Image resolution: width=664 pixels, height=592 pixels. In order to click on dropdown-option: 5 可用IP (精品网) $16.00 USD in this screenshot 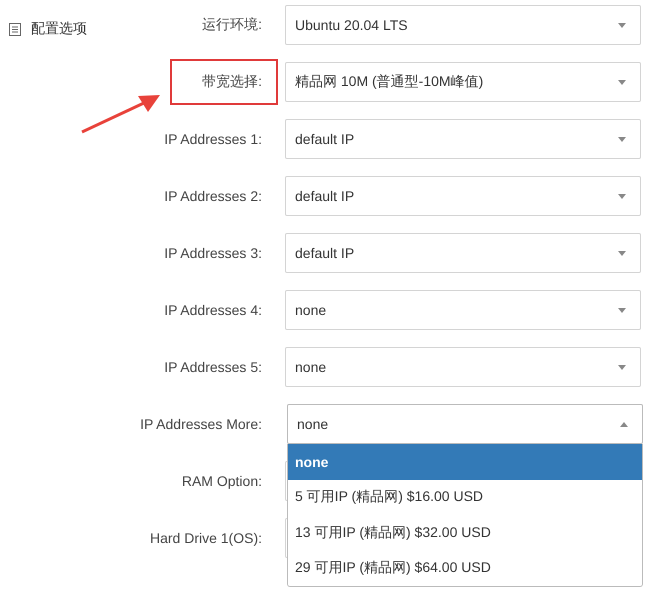, I will do `click(465, 497)`.